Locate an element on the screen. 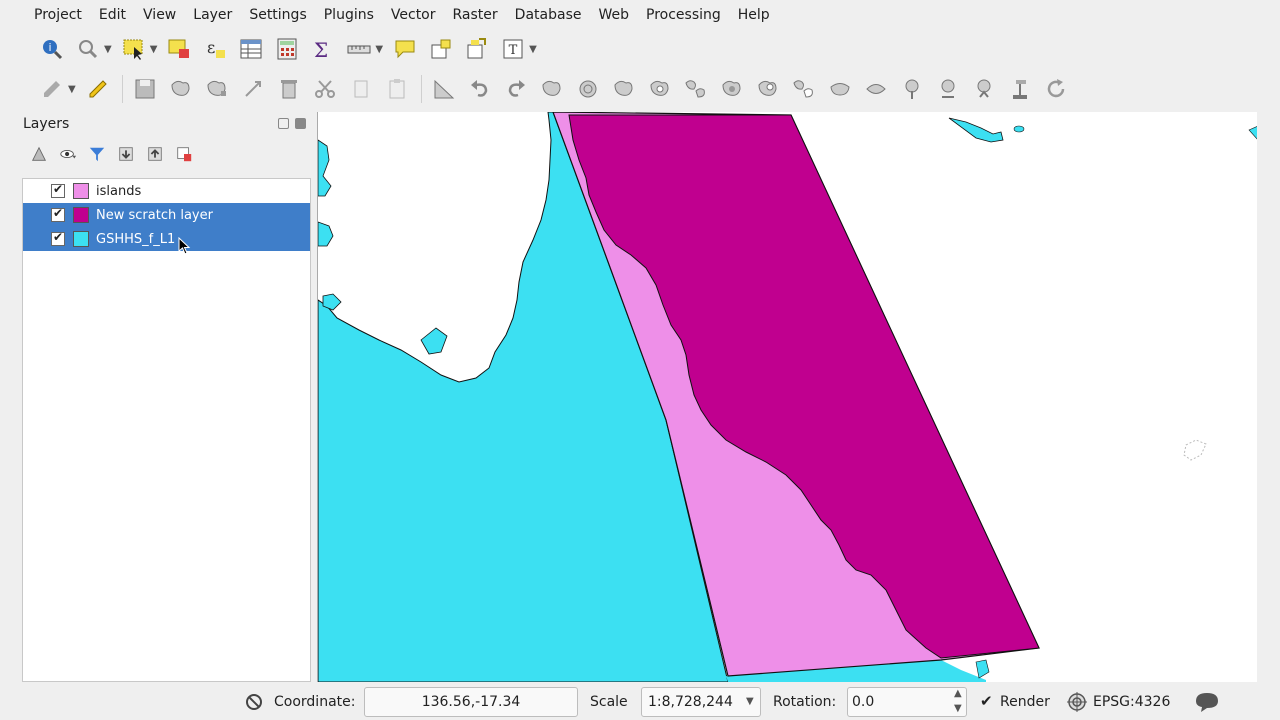  remove-layer-icon is located at coordinates (184, 154).